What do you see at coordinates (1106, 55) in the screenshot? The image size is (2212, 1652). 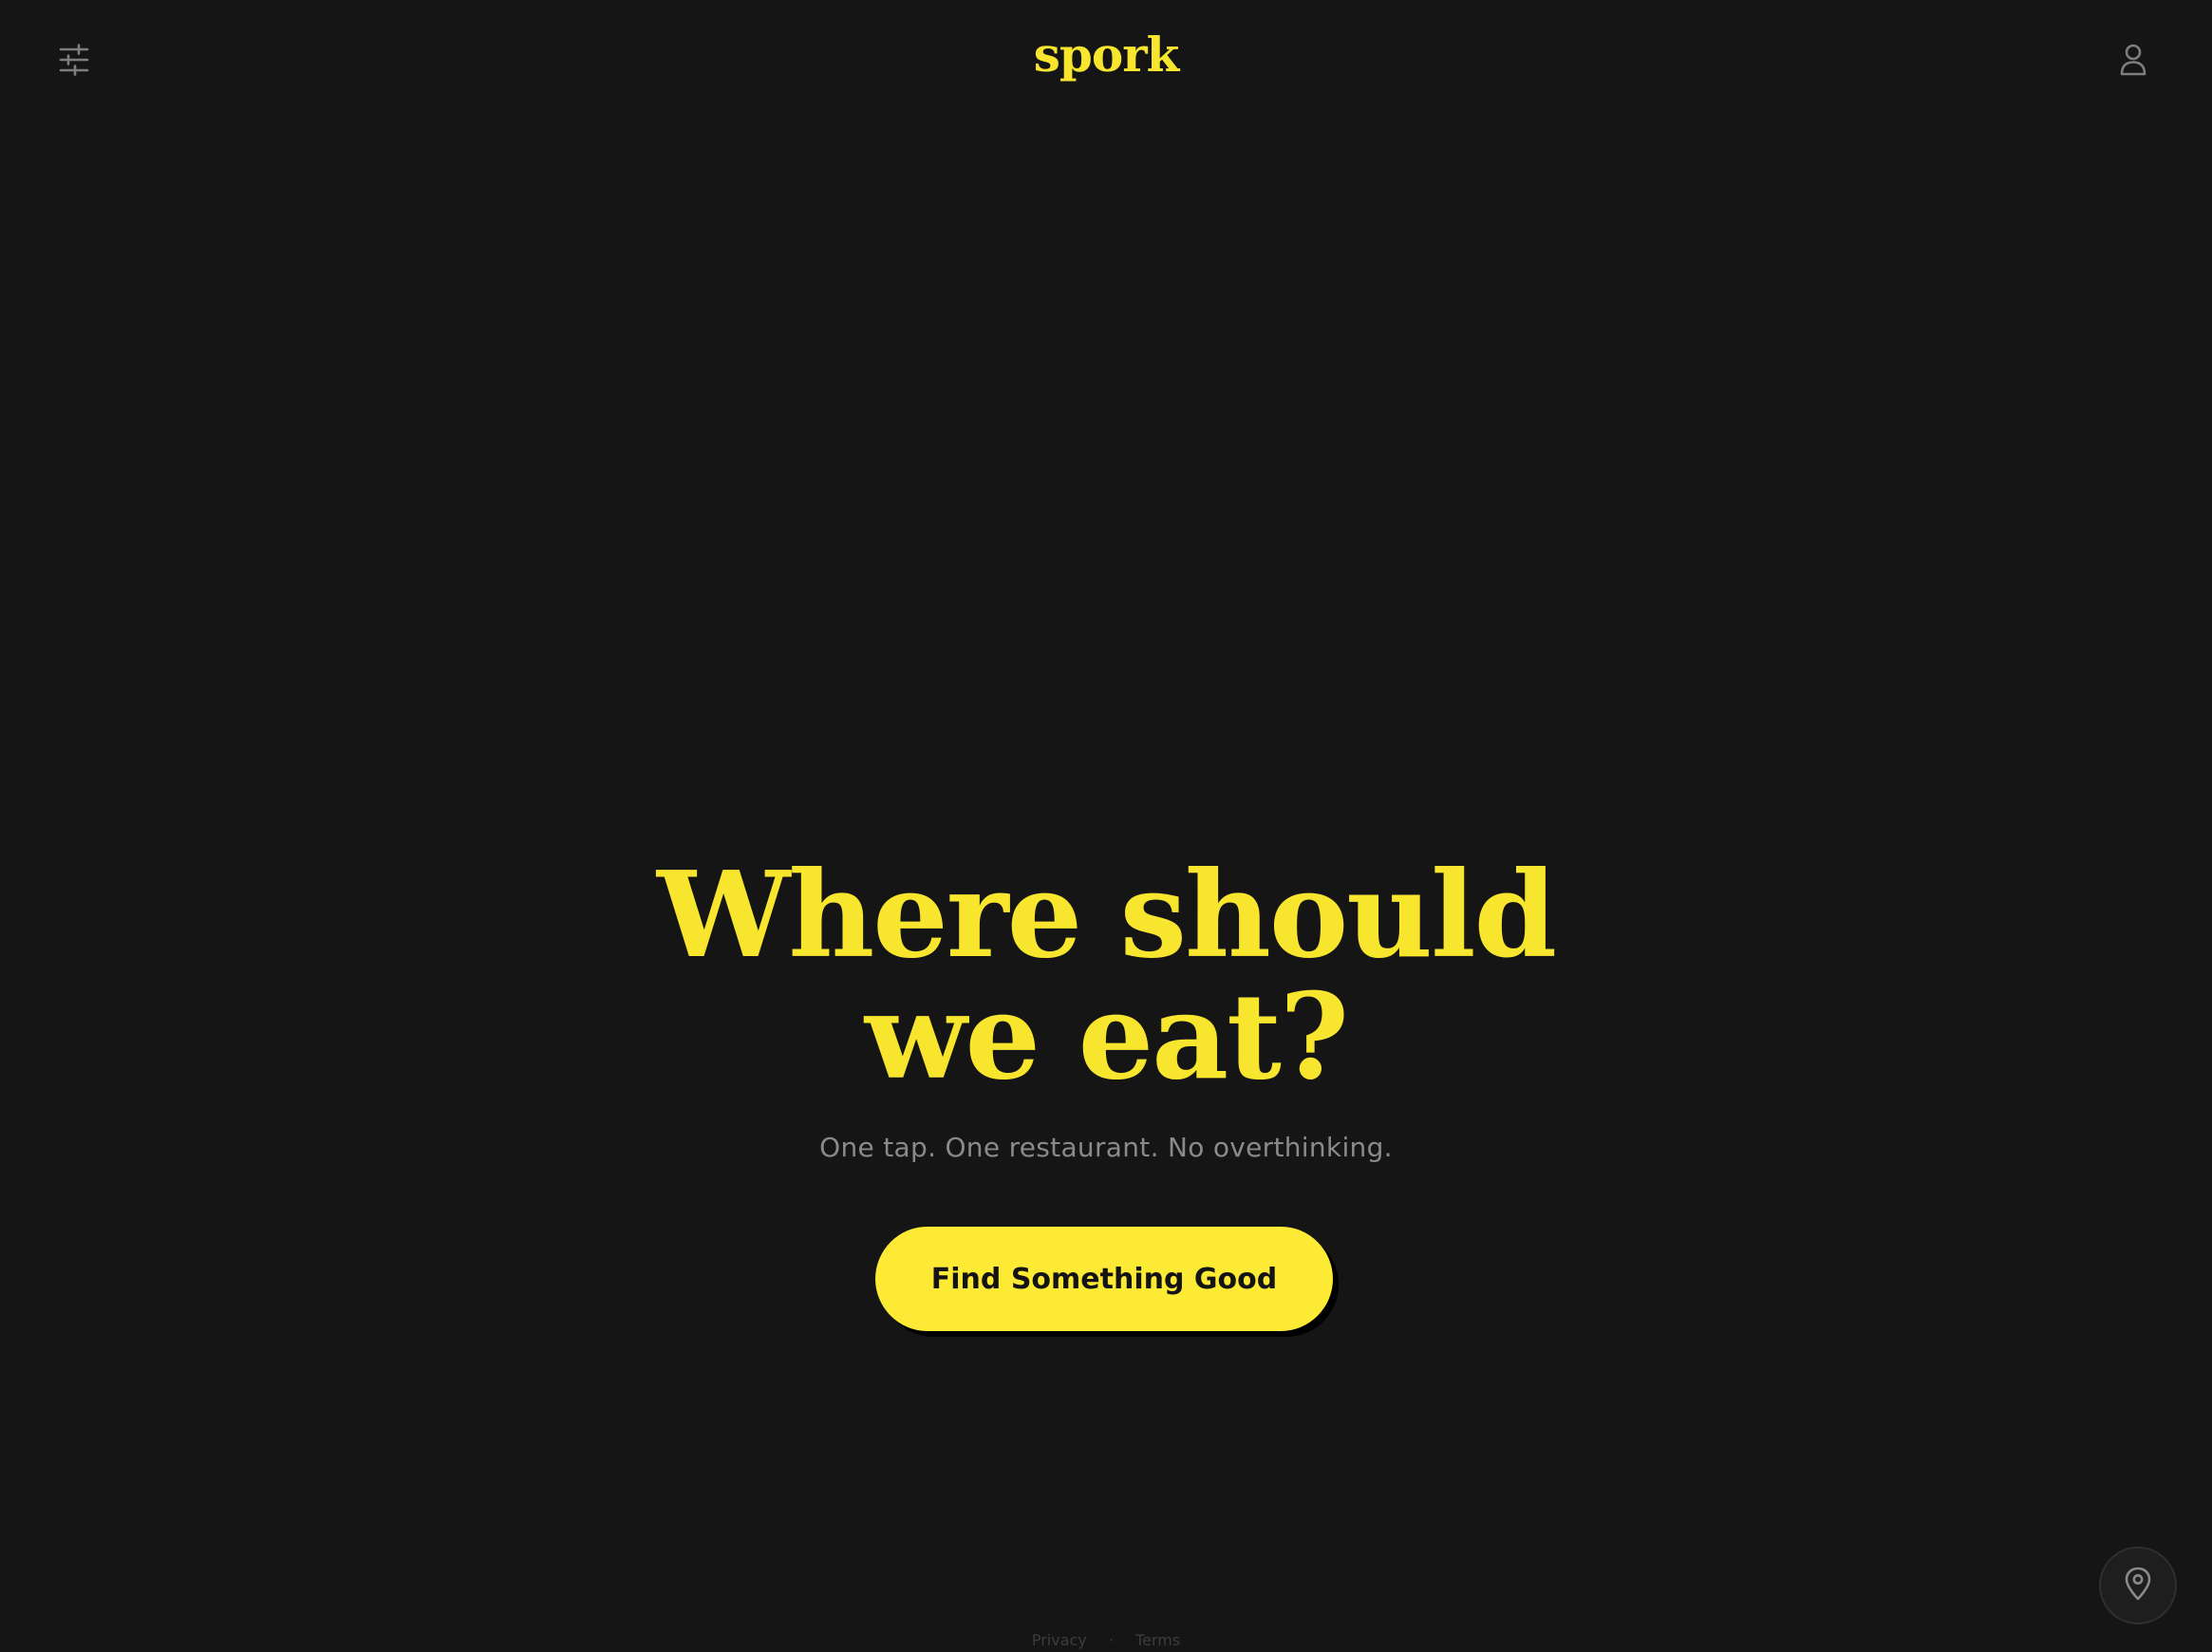 I see `spork-logo: spork` at bounding box center [1106, 55].